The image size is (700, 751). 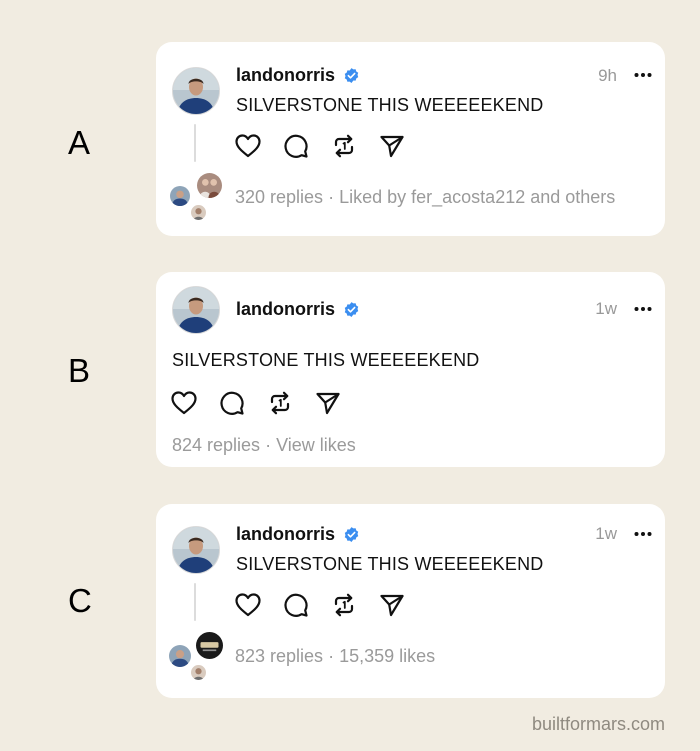 I want to click on replies-count: 824 replies, so click(x=216, y=445).